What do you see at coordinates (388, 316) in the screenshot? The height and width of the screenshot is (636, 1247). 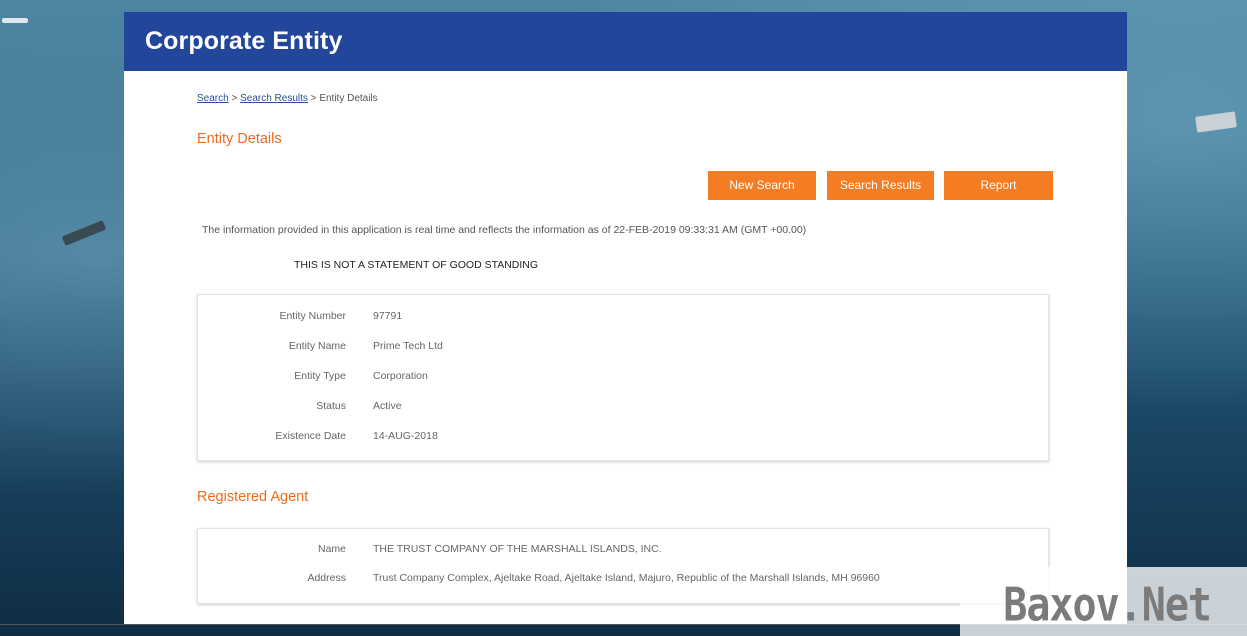 I see `detail-value: 97791` at bounding box center [388, 316].